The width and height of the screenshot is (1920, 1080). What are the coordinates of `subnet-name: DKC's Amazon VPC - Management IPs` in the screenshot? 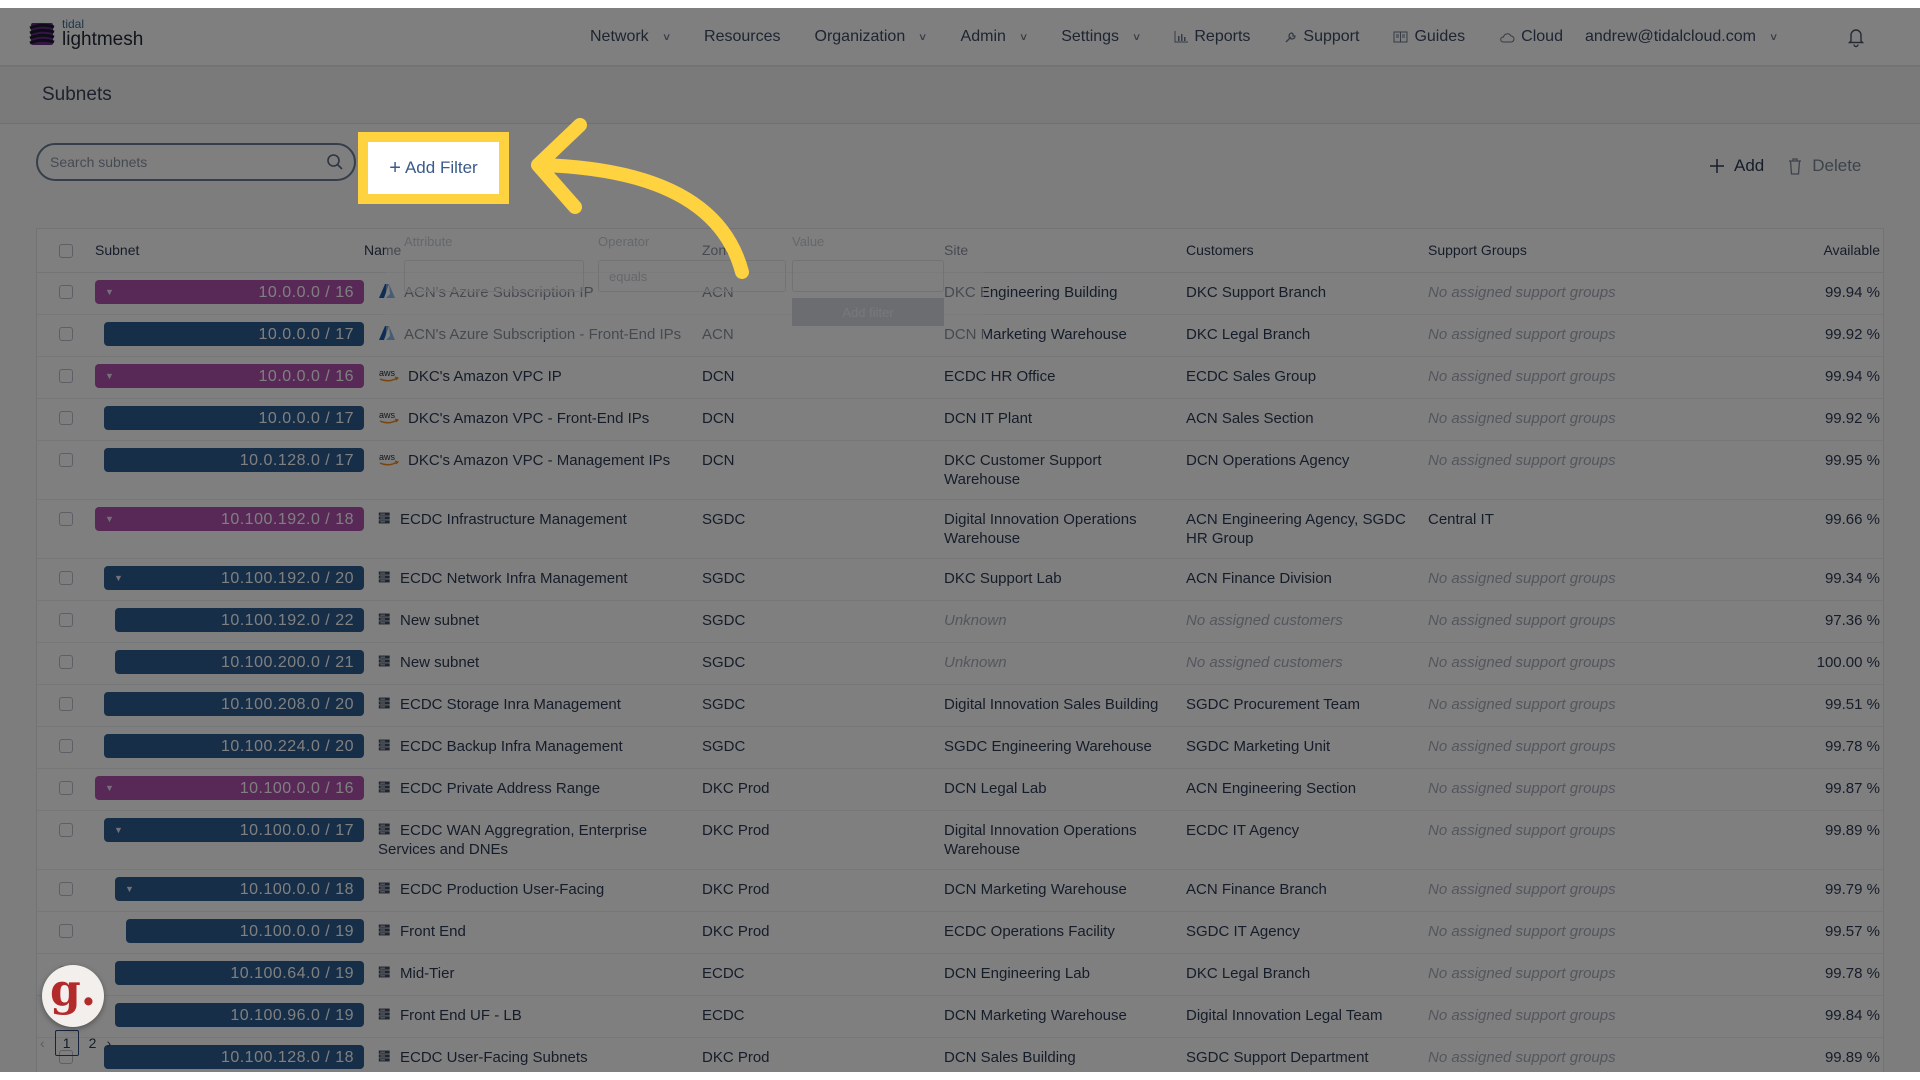 It's located at (539, 460).